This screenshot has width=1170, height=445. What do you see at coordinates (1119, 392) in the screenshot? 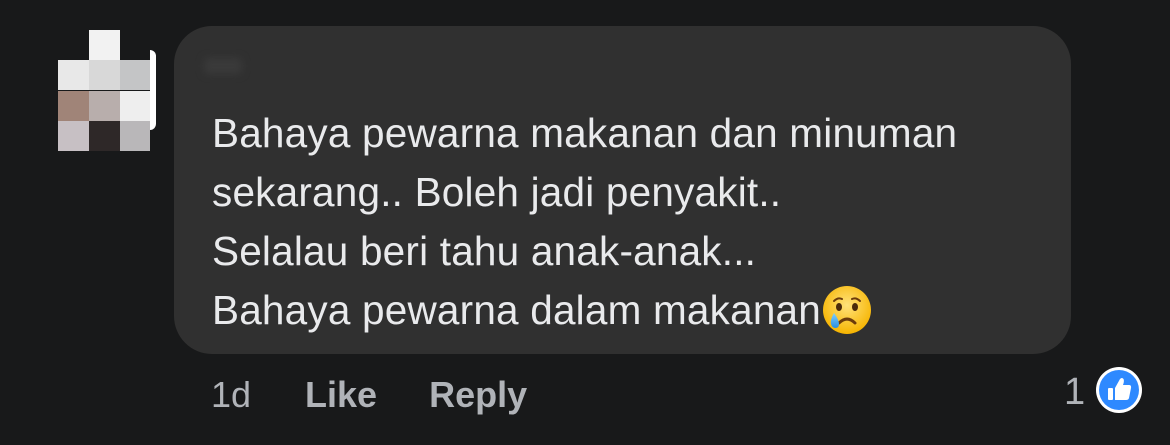
I see `like-thumb-icon` at bounding box center [1119, 392].